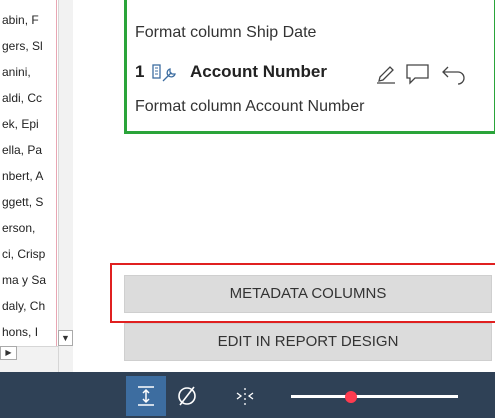  Describe the element at coordinates (250, 106) in the screenshot. I see `step-description: Format column Account Number` at that location.